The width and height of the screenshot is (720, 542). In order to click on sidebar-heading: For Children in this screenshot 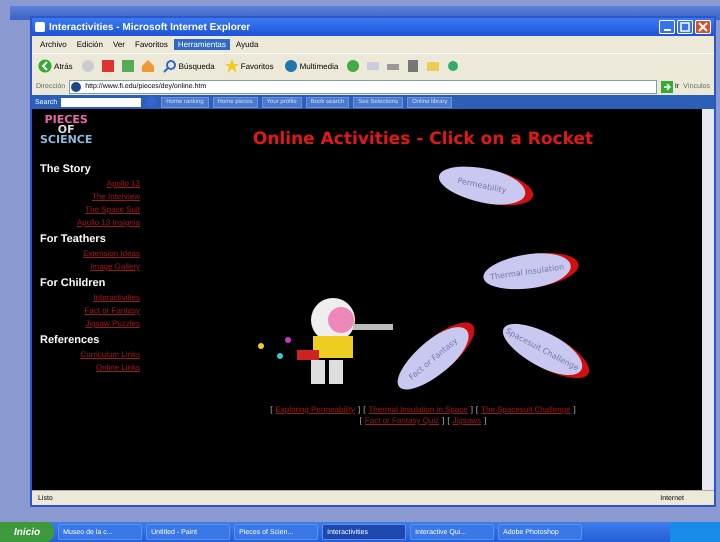, I will do `click(73, 283)`.